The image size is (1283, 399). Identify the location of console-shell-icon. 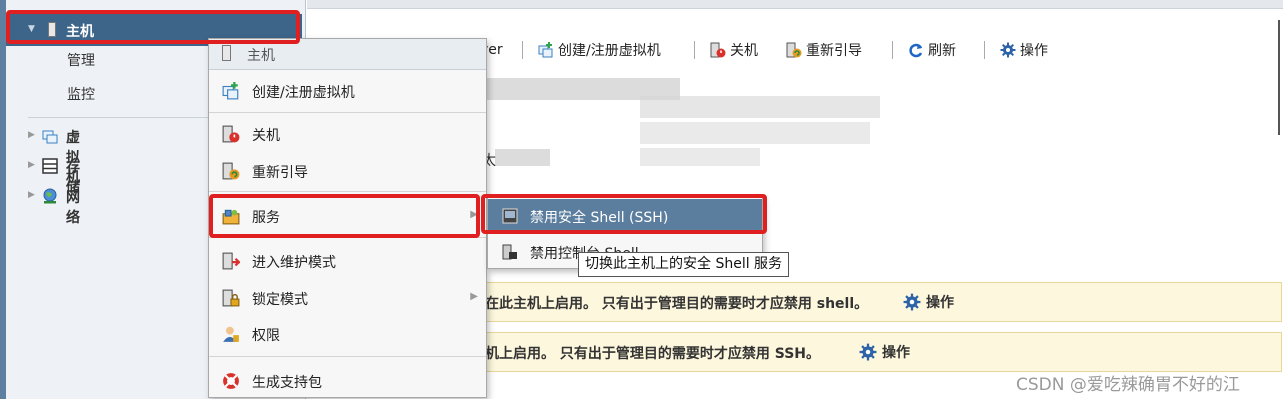
(509, 252).